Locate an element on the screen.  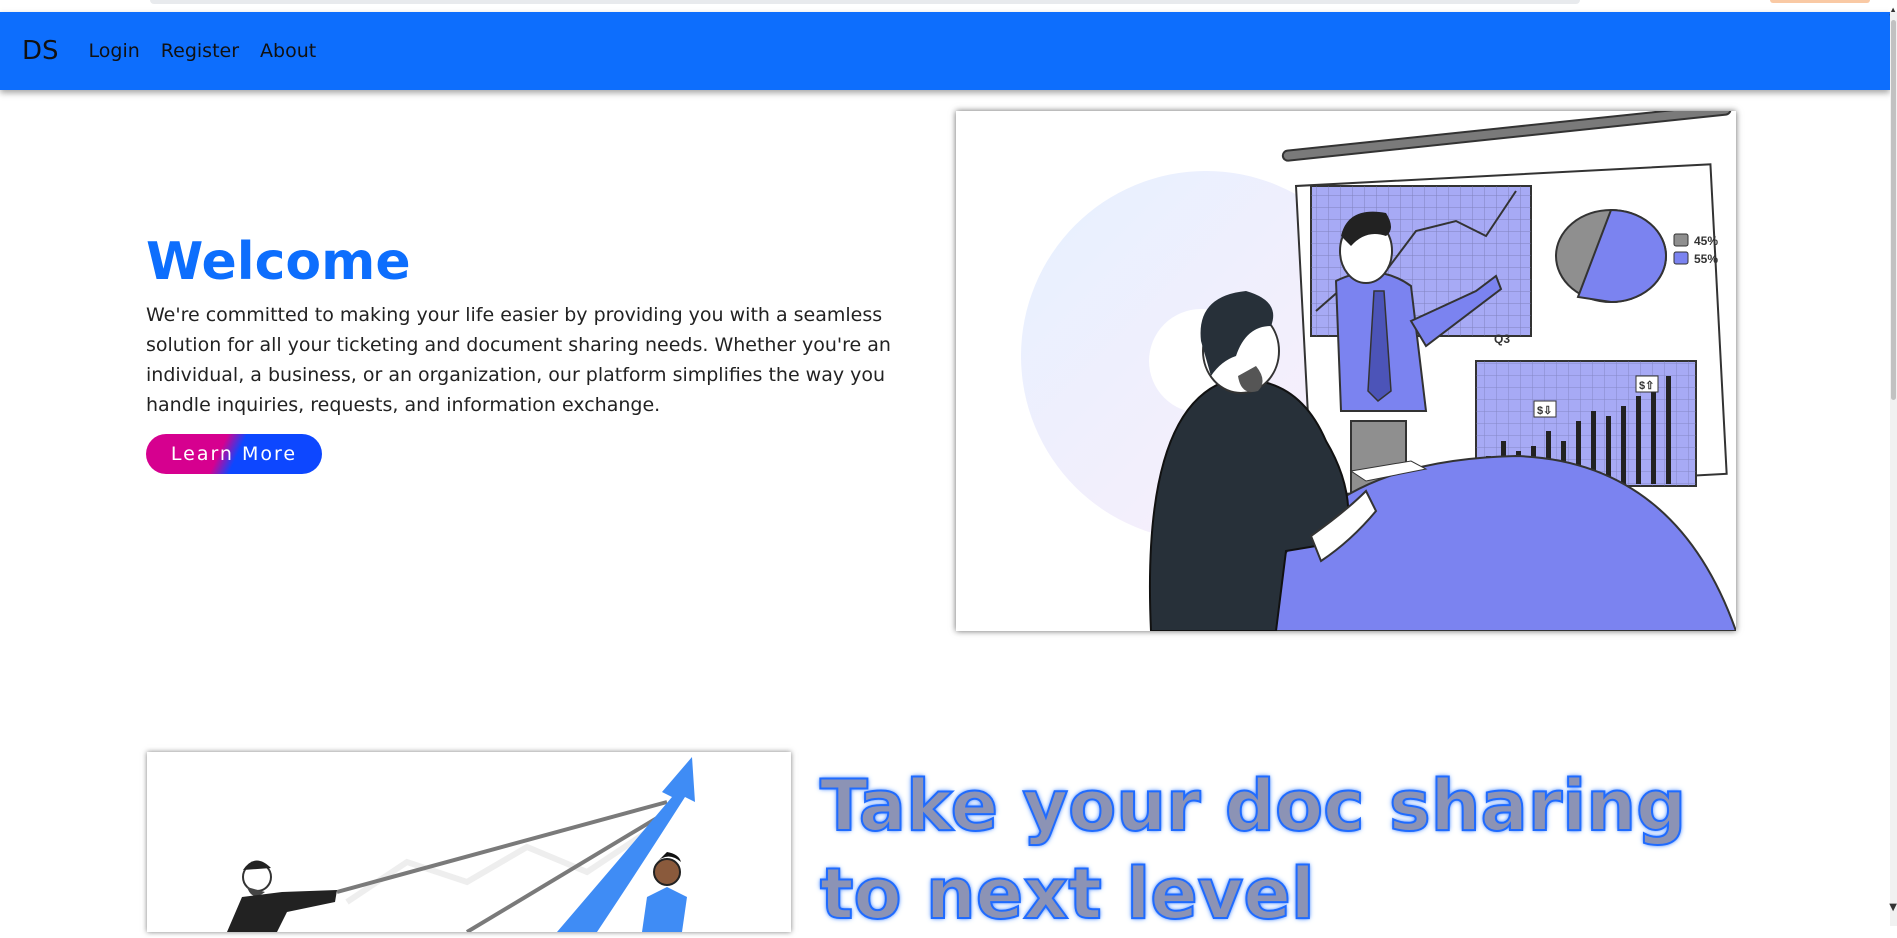
hero-title: Welcome is located at coordinates (278, 262).